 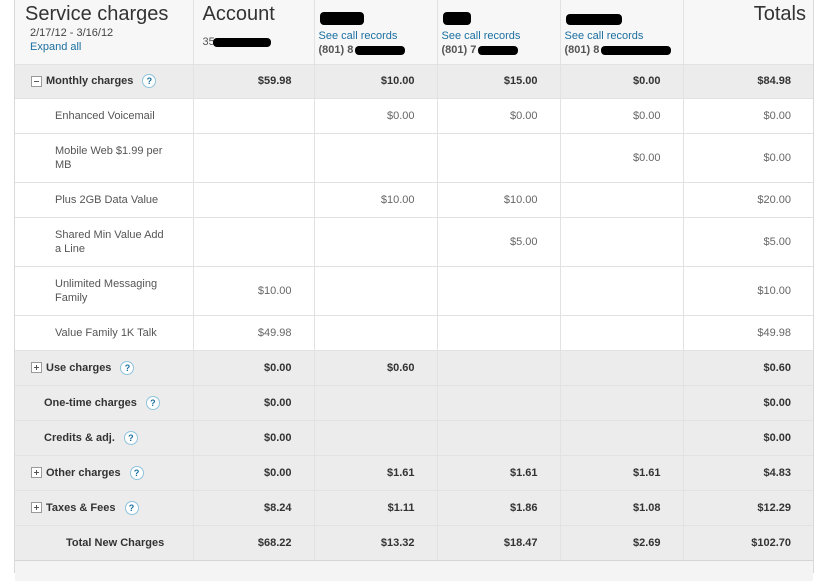 I want to click on line-2-amount: $5.00, so click(x=499, y=241).